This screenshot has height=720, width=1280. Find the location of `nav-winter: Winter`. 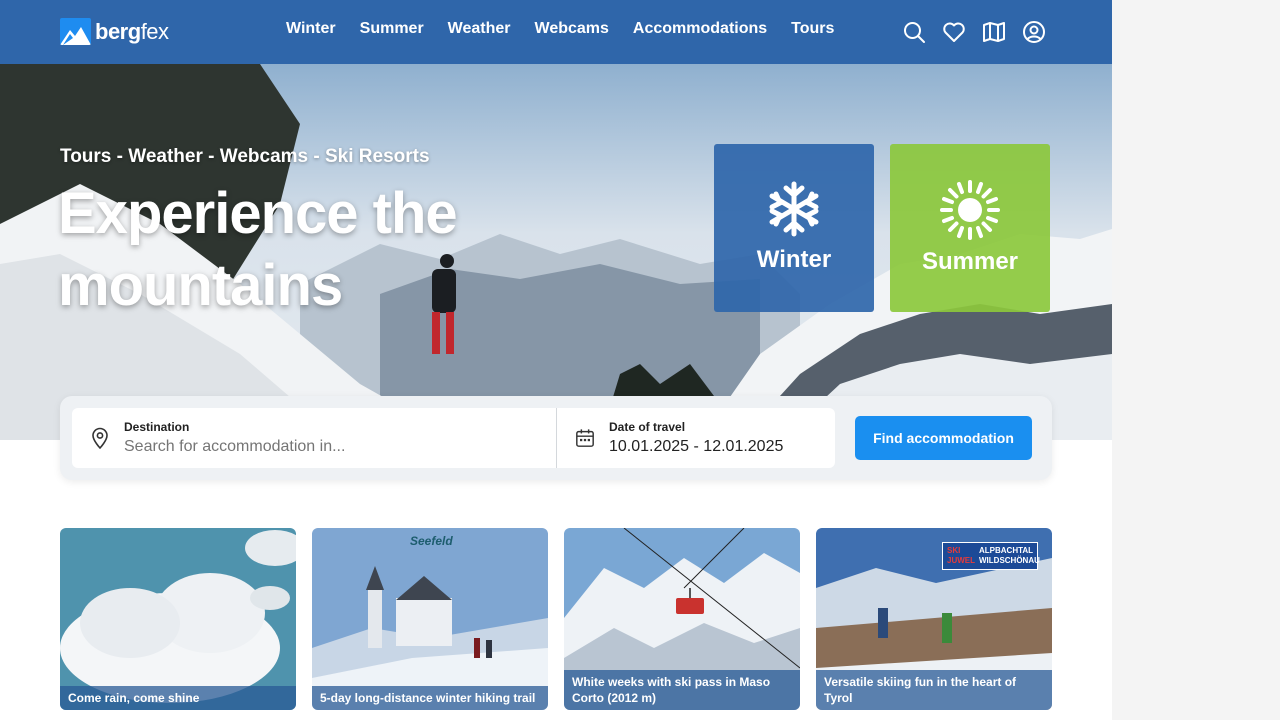

nav-winter: Winter is located at coordinates (311, 29).